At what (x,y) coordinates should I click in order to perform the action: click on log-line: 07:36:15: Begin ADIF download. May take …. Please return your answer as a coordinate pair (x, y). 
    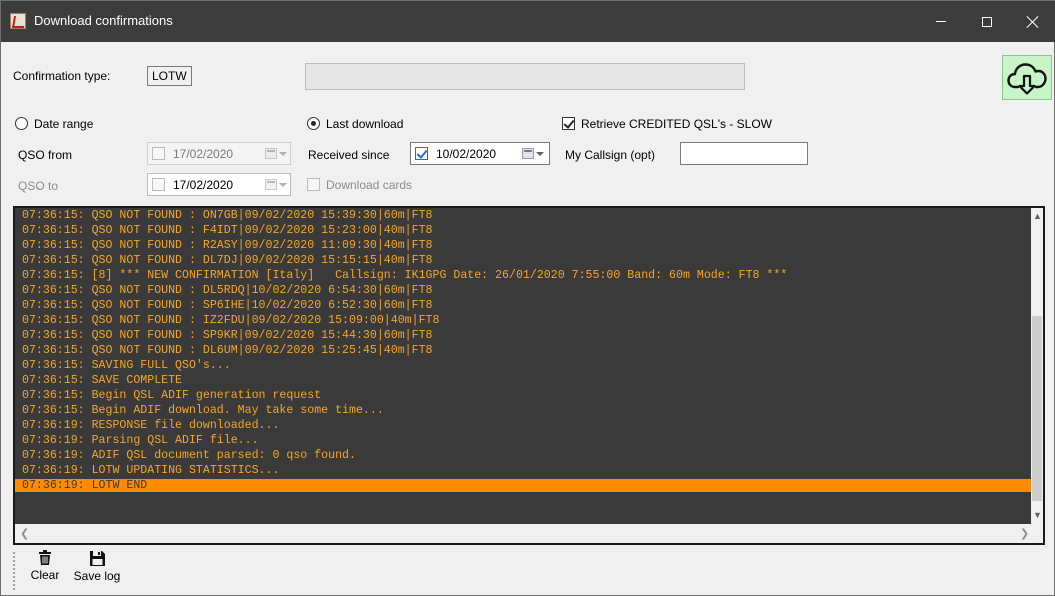
    Looking at the image, I should click on (203, 410).